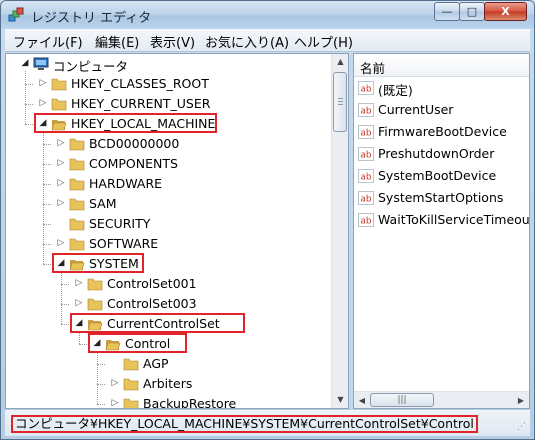  What do you see at coordinates (441, 197) in the screenshot?
I see `value-name: SystemStartOptions` at bounding box center [441, 197].